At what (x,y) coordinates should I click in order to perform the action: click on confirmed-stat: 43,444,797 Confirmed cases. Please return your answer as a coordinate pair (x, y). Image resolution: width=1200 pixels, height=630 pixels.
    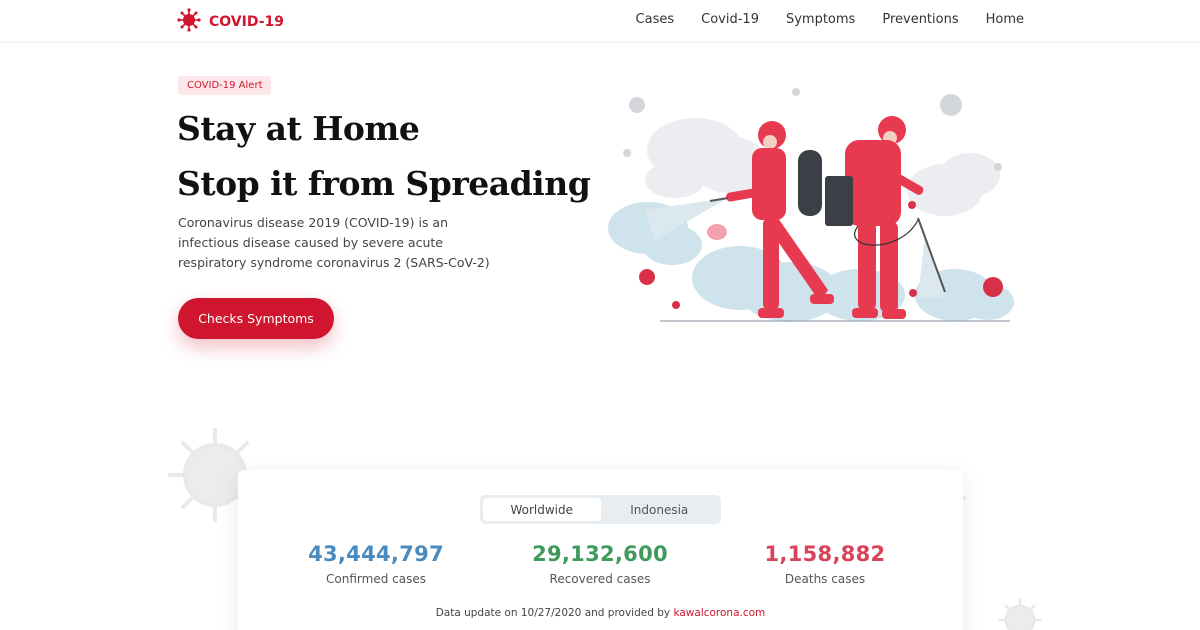
    Looking at the image, I should click on (376, 564).